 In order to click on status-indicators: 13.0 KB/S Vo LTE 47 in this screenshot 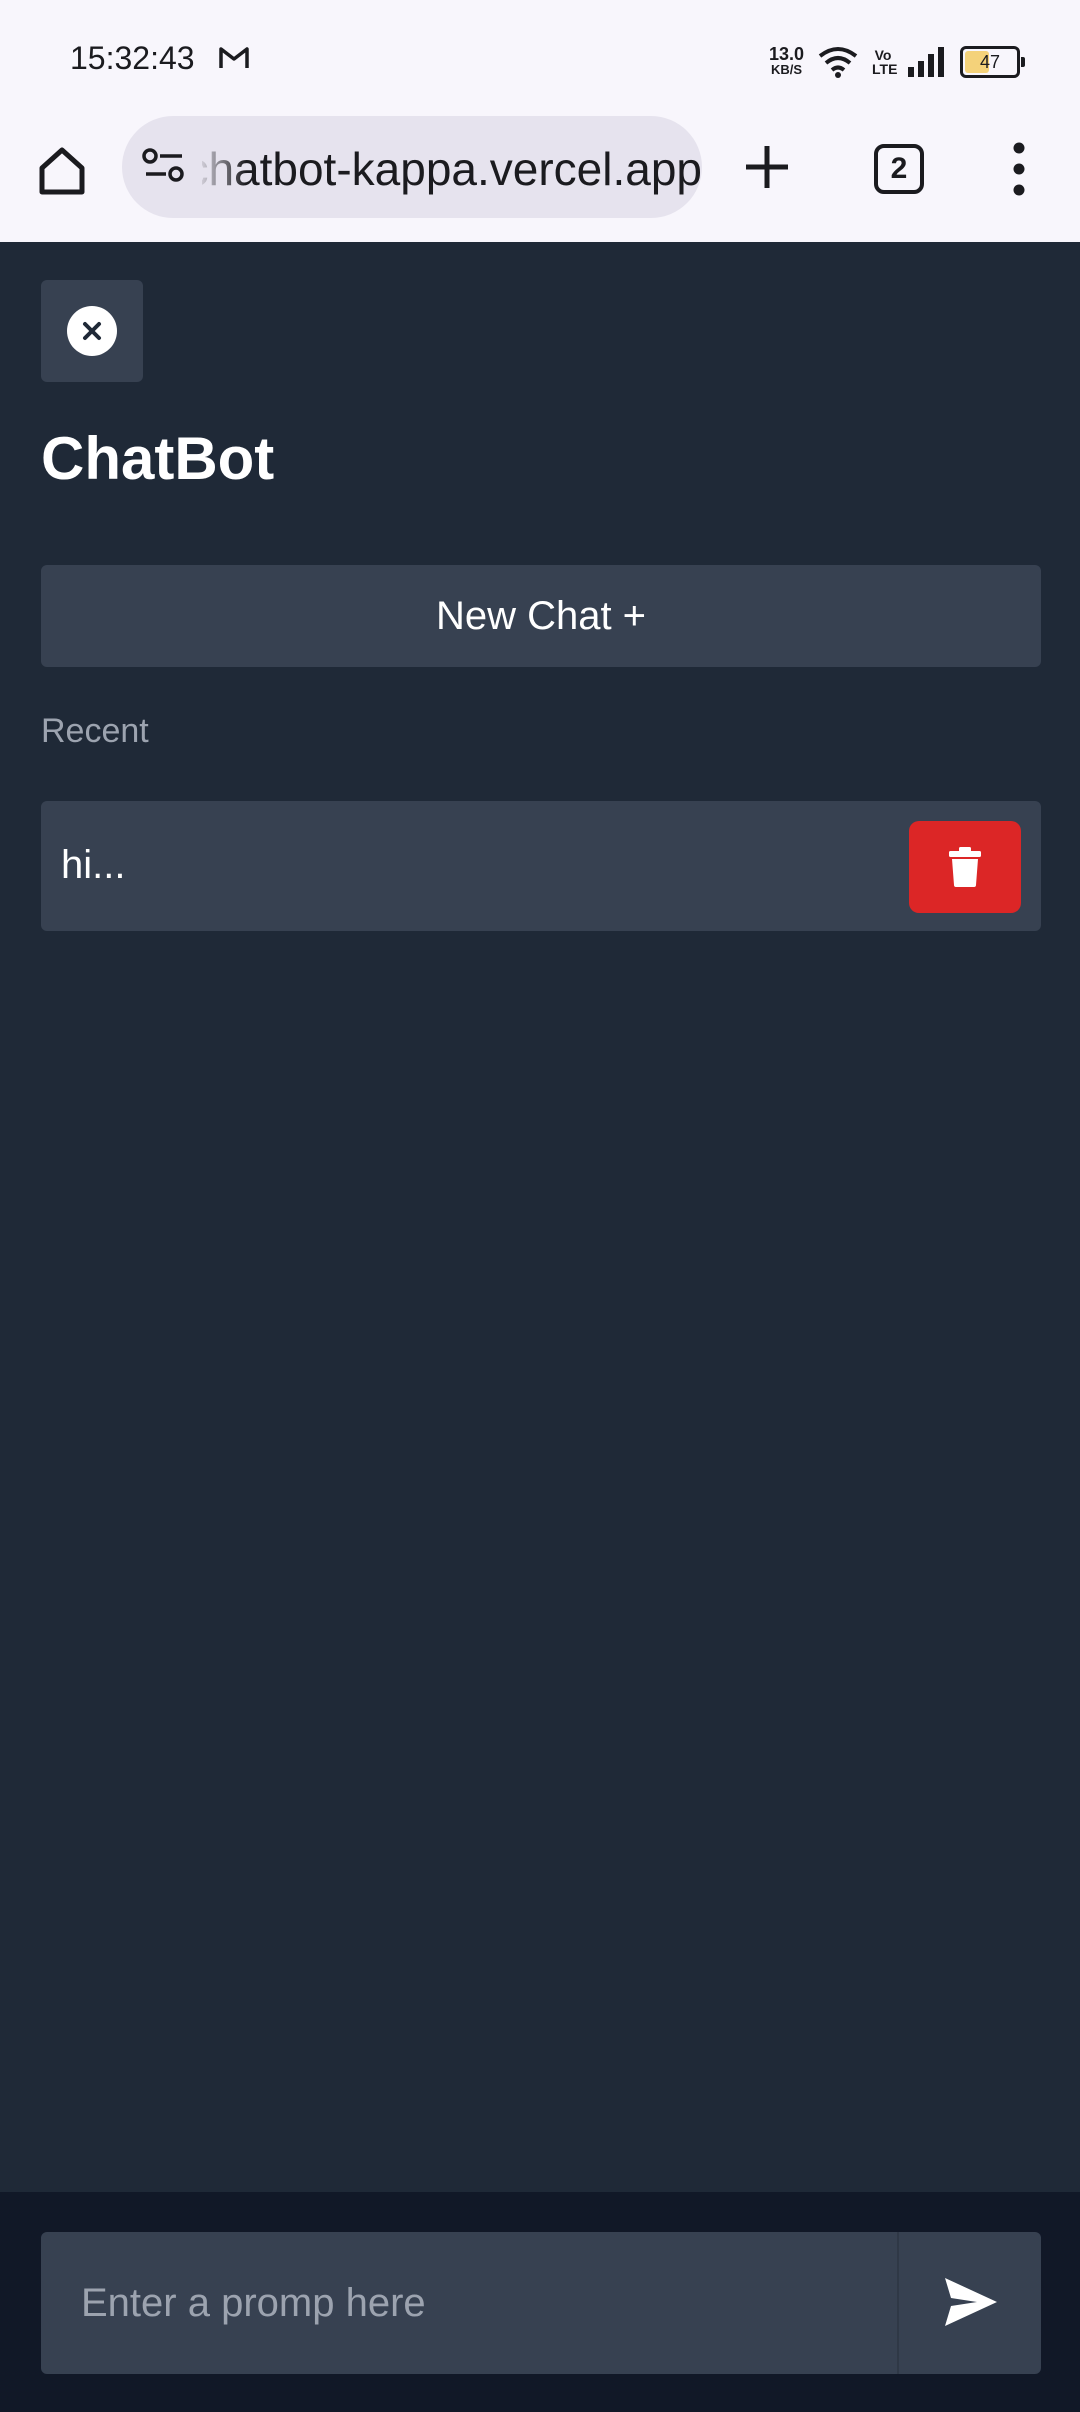, I will do `click(896, 62)`.